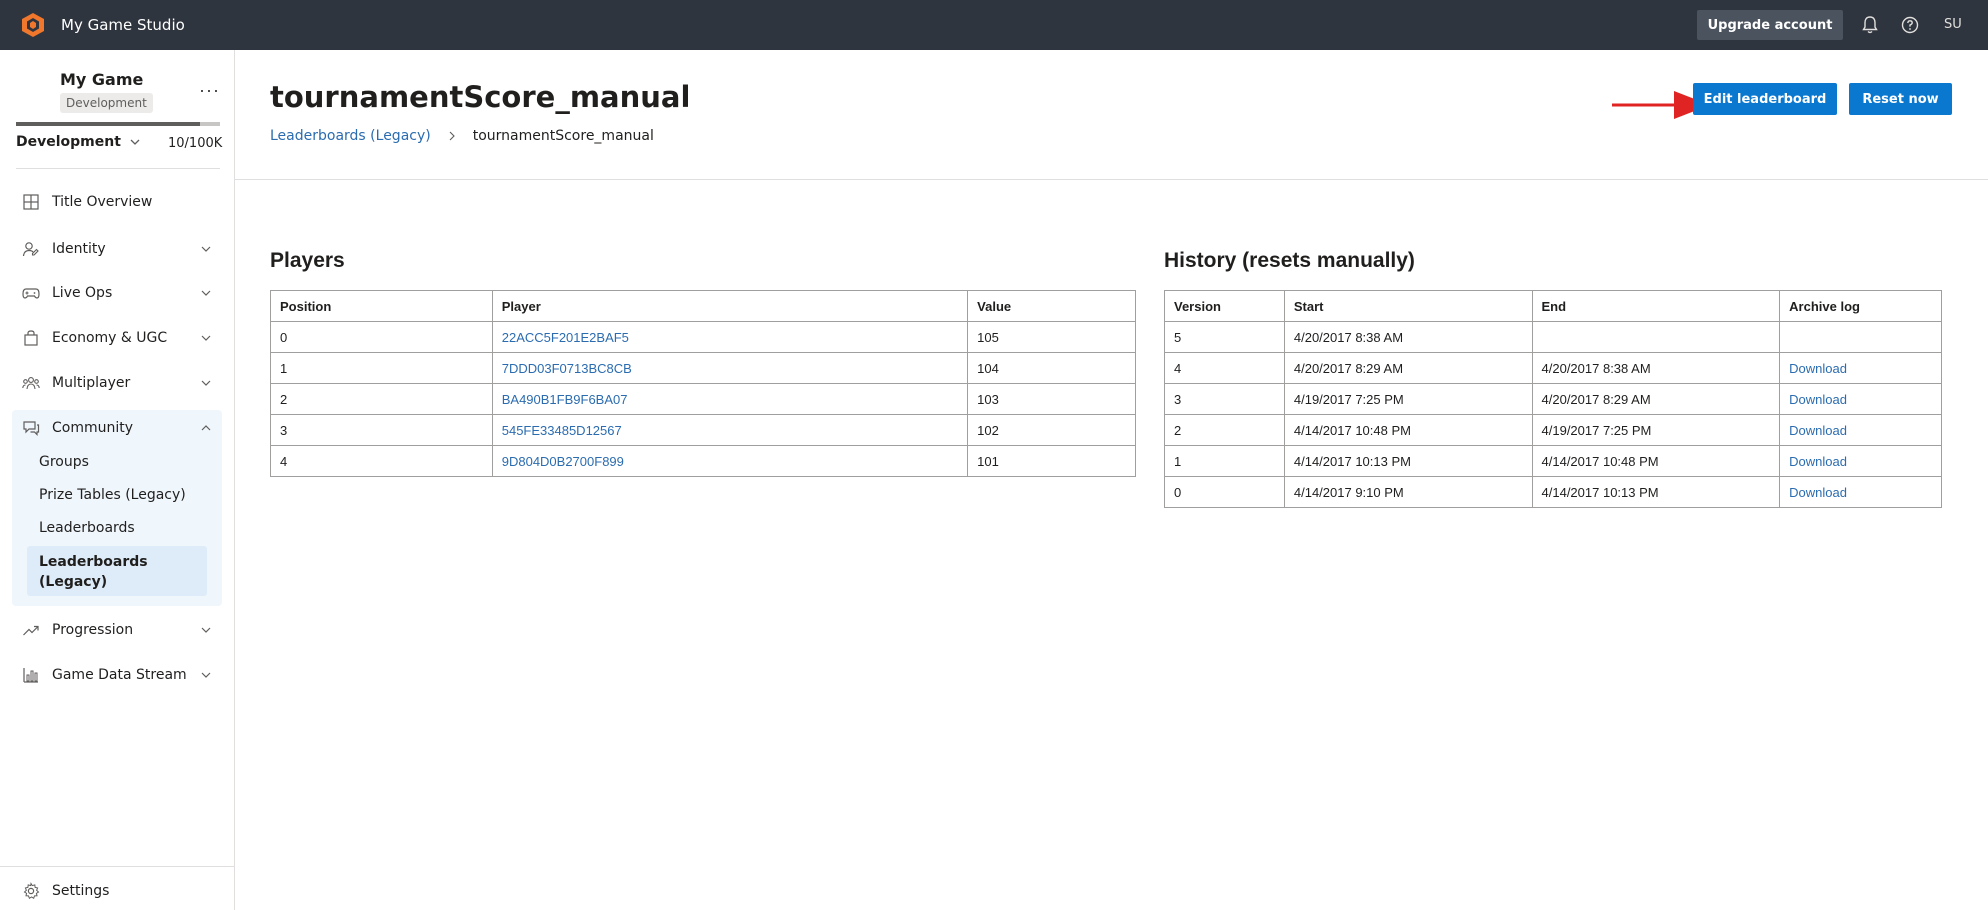  I want to click on sidebar-subitem-leaderboards-legacy: Leaderboards (Legacy), so click(117, 571).